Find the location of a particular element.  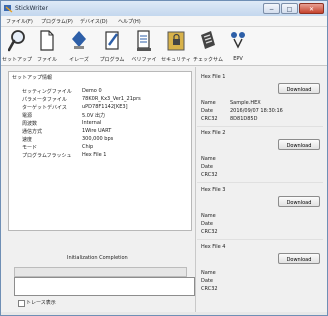

setup-value-comm-method: 1Wire UART is located at coordinates (97, 131).